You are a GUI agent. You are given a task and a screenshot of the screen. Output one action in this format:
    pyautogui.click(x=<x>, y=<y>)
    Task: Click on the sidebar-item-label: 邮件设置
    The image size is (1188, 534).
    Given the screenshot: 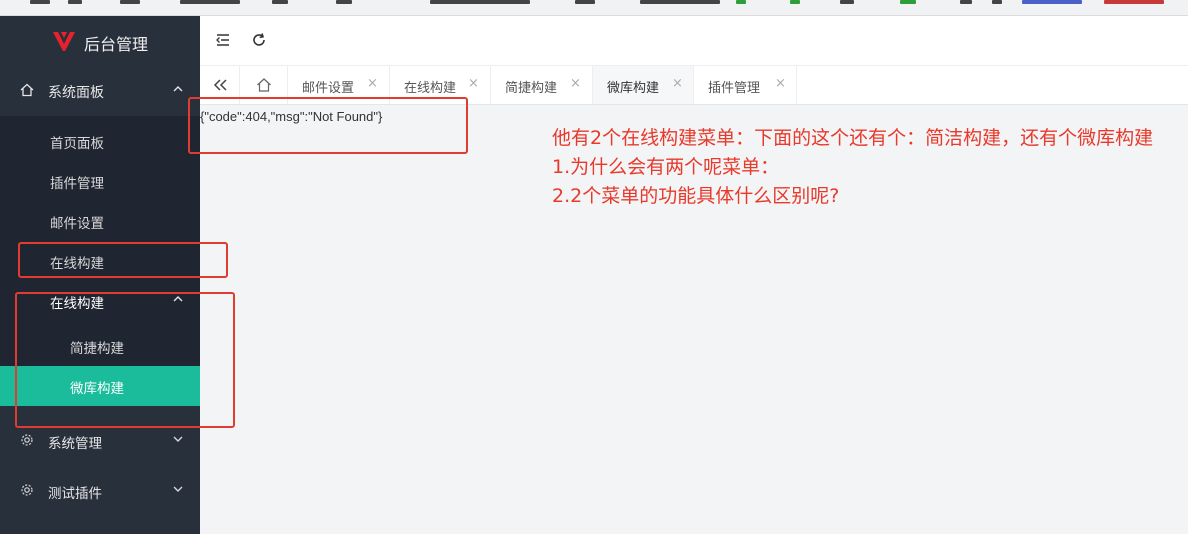 What is the action you would take?
    pyautogui.click(x=77, y=224)
    